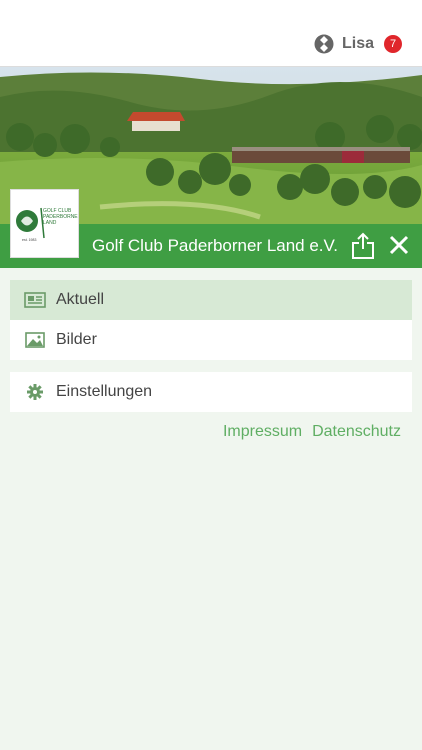 The width and height of the screenshot is (422, 750). I want to click on footer-links: Impressum Datenschutz, so click(312, 432).